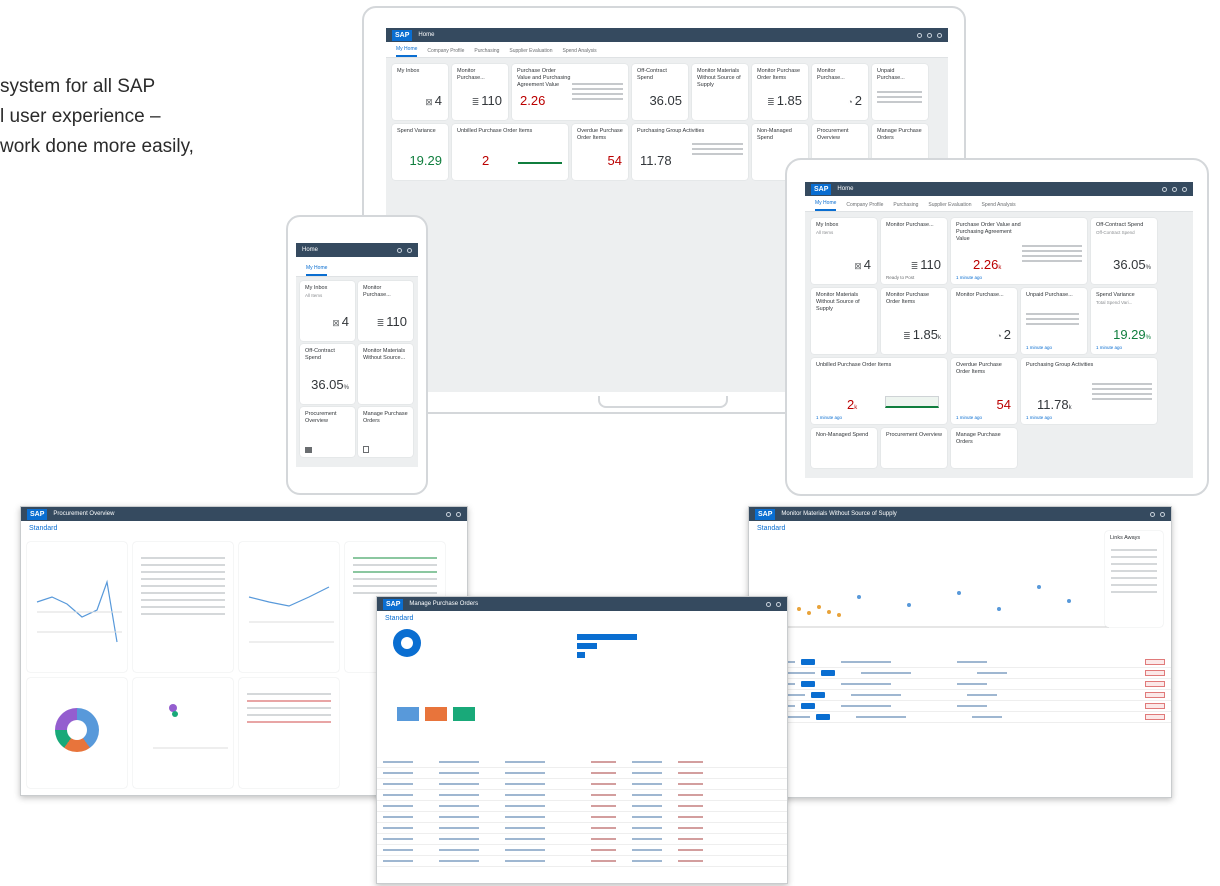 The image size is (1220, 886). I want to click on tile-title: Purchasing Group Activities, so click(1060, 365).